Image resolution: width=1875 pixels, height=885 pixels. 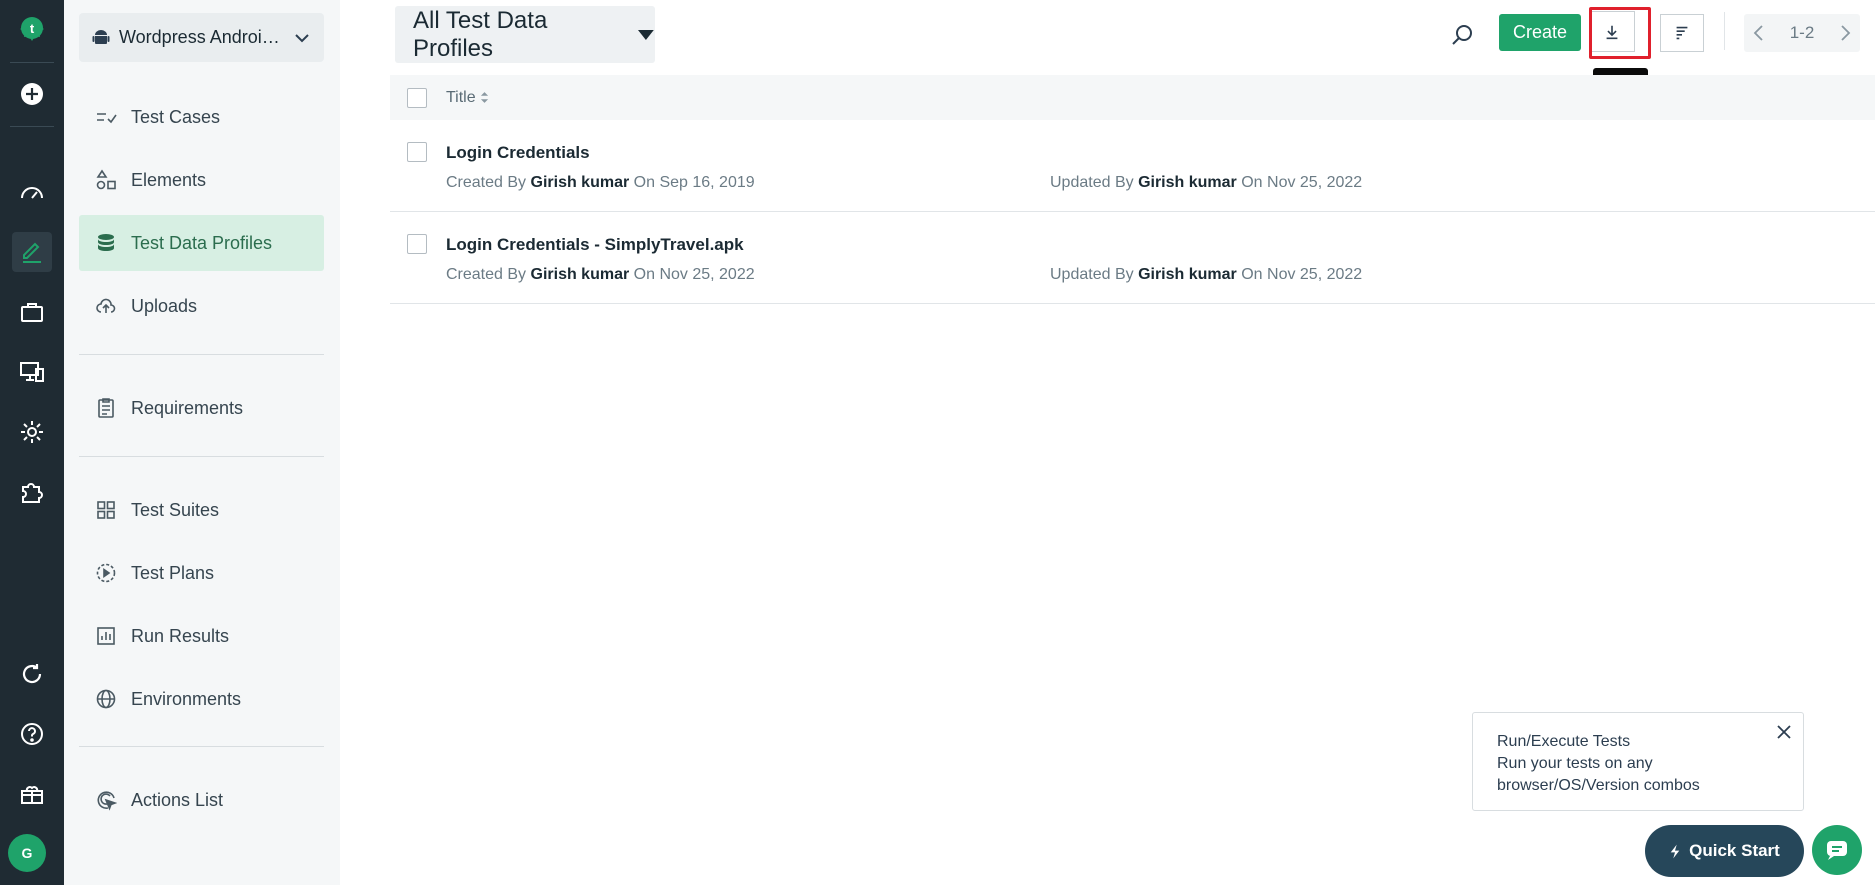 I want to click on search-icon, so click(x=1462, y=35).